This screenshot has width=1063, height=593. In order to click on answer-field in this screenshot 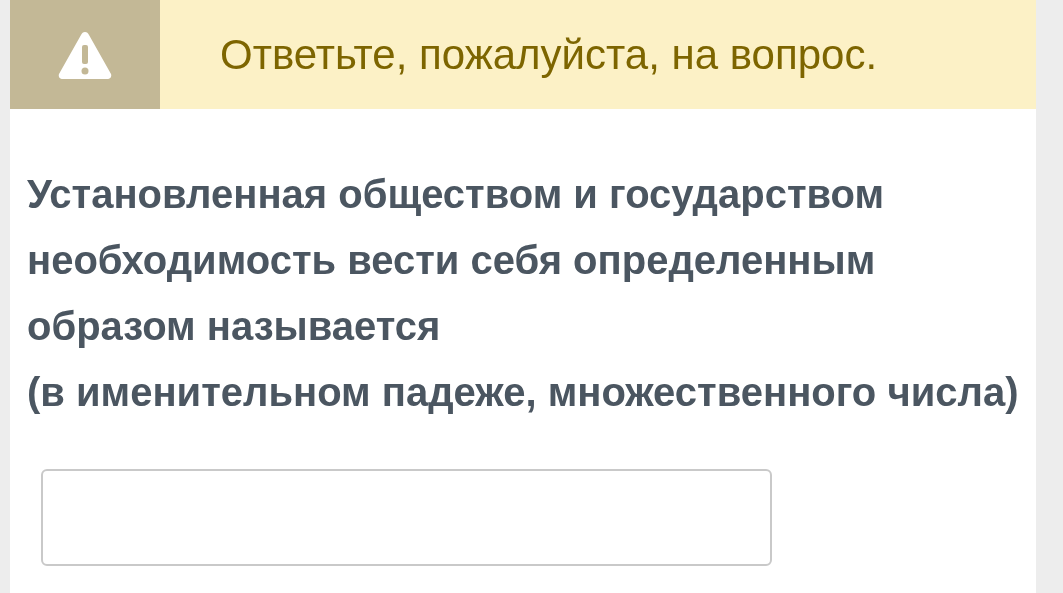, I will do `click(406, 517)`.